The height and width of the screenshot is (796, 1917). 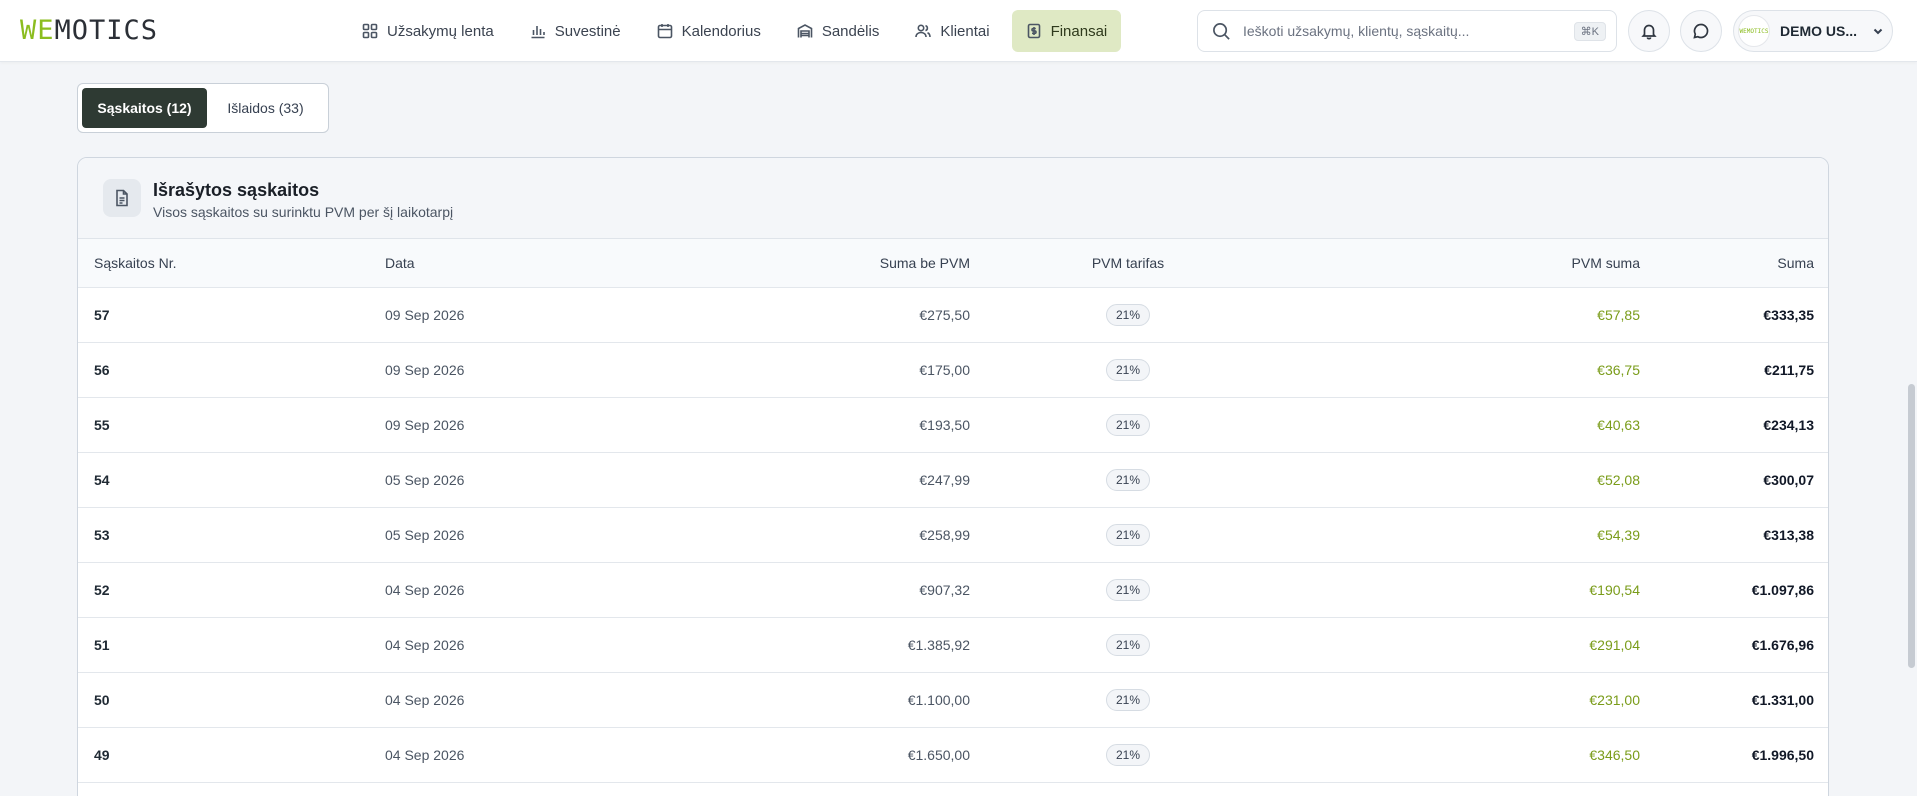 What do you see at coordinates (806, 370) in the screenshot?
I see `cell-net: €175,00` at bounding box center [806, 370].